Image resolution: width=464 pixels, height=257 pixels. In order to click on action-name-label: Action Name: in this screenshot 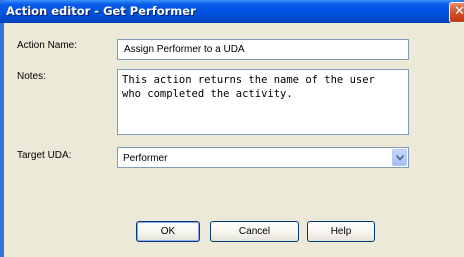, I will do `click(47, 45)`.